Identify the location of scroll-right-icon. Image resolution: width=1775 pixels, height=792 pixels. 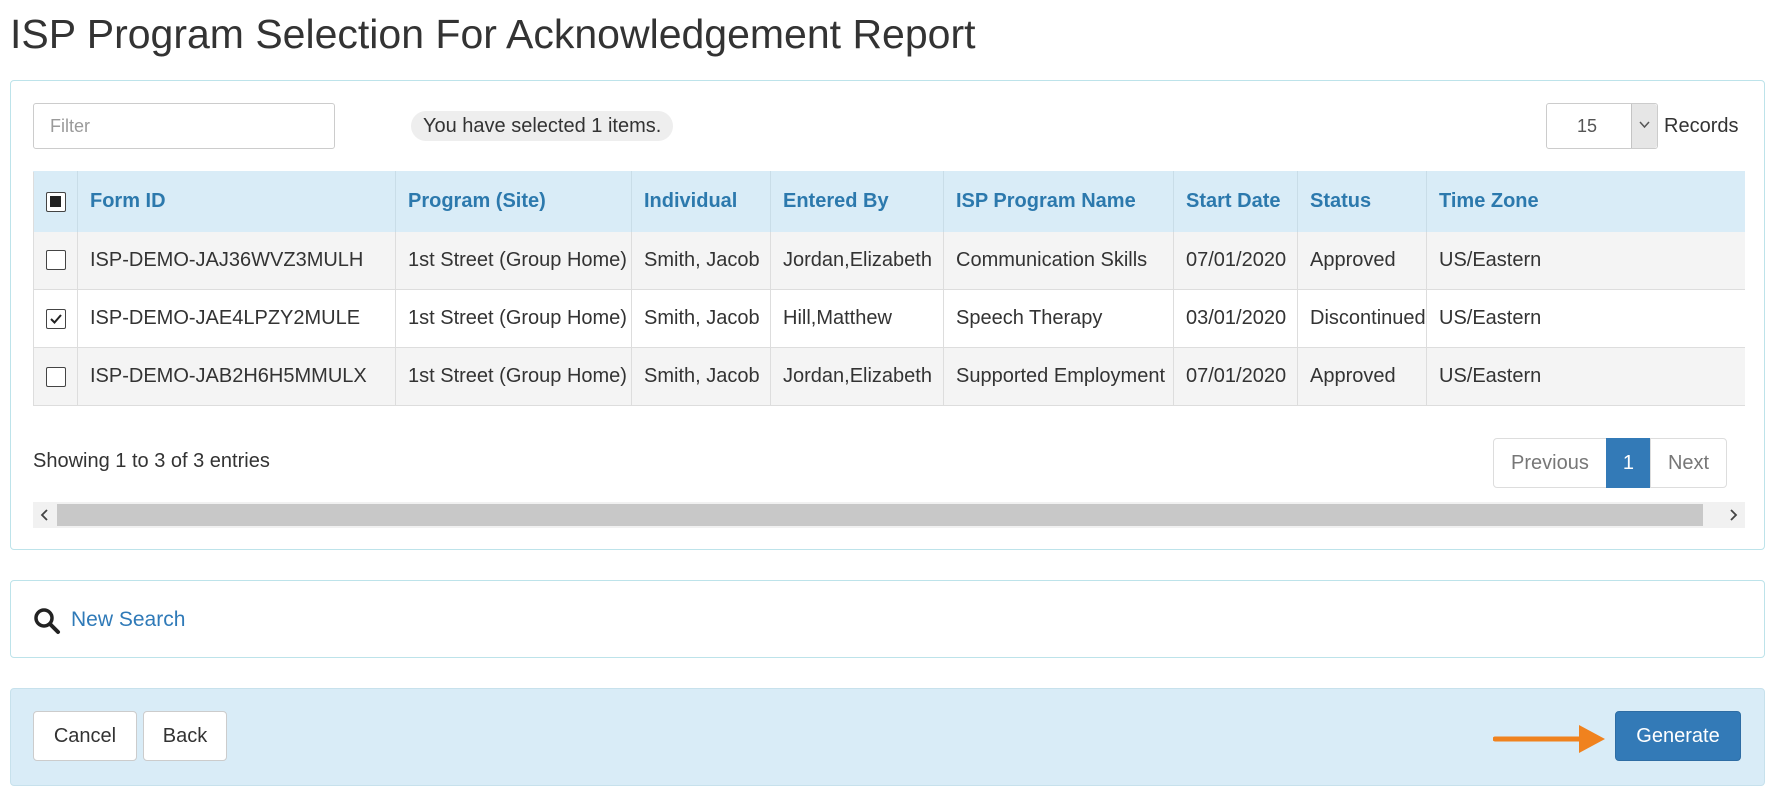
(1733, 515).